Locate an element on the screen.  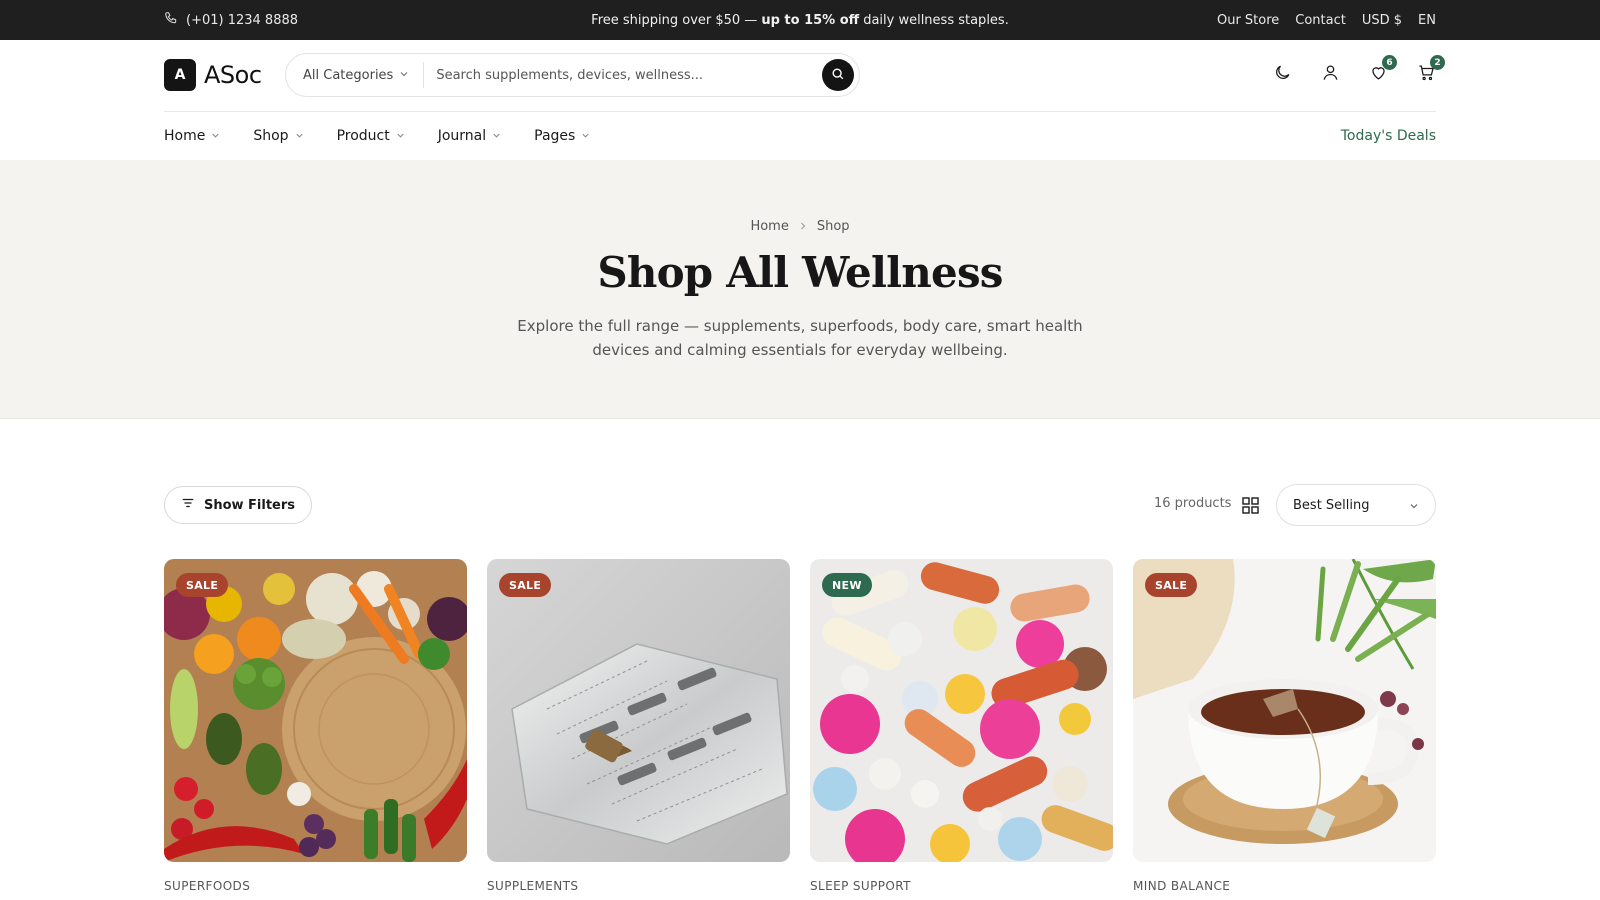
nav-item-label: Home is located at coordinates (185, 136).